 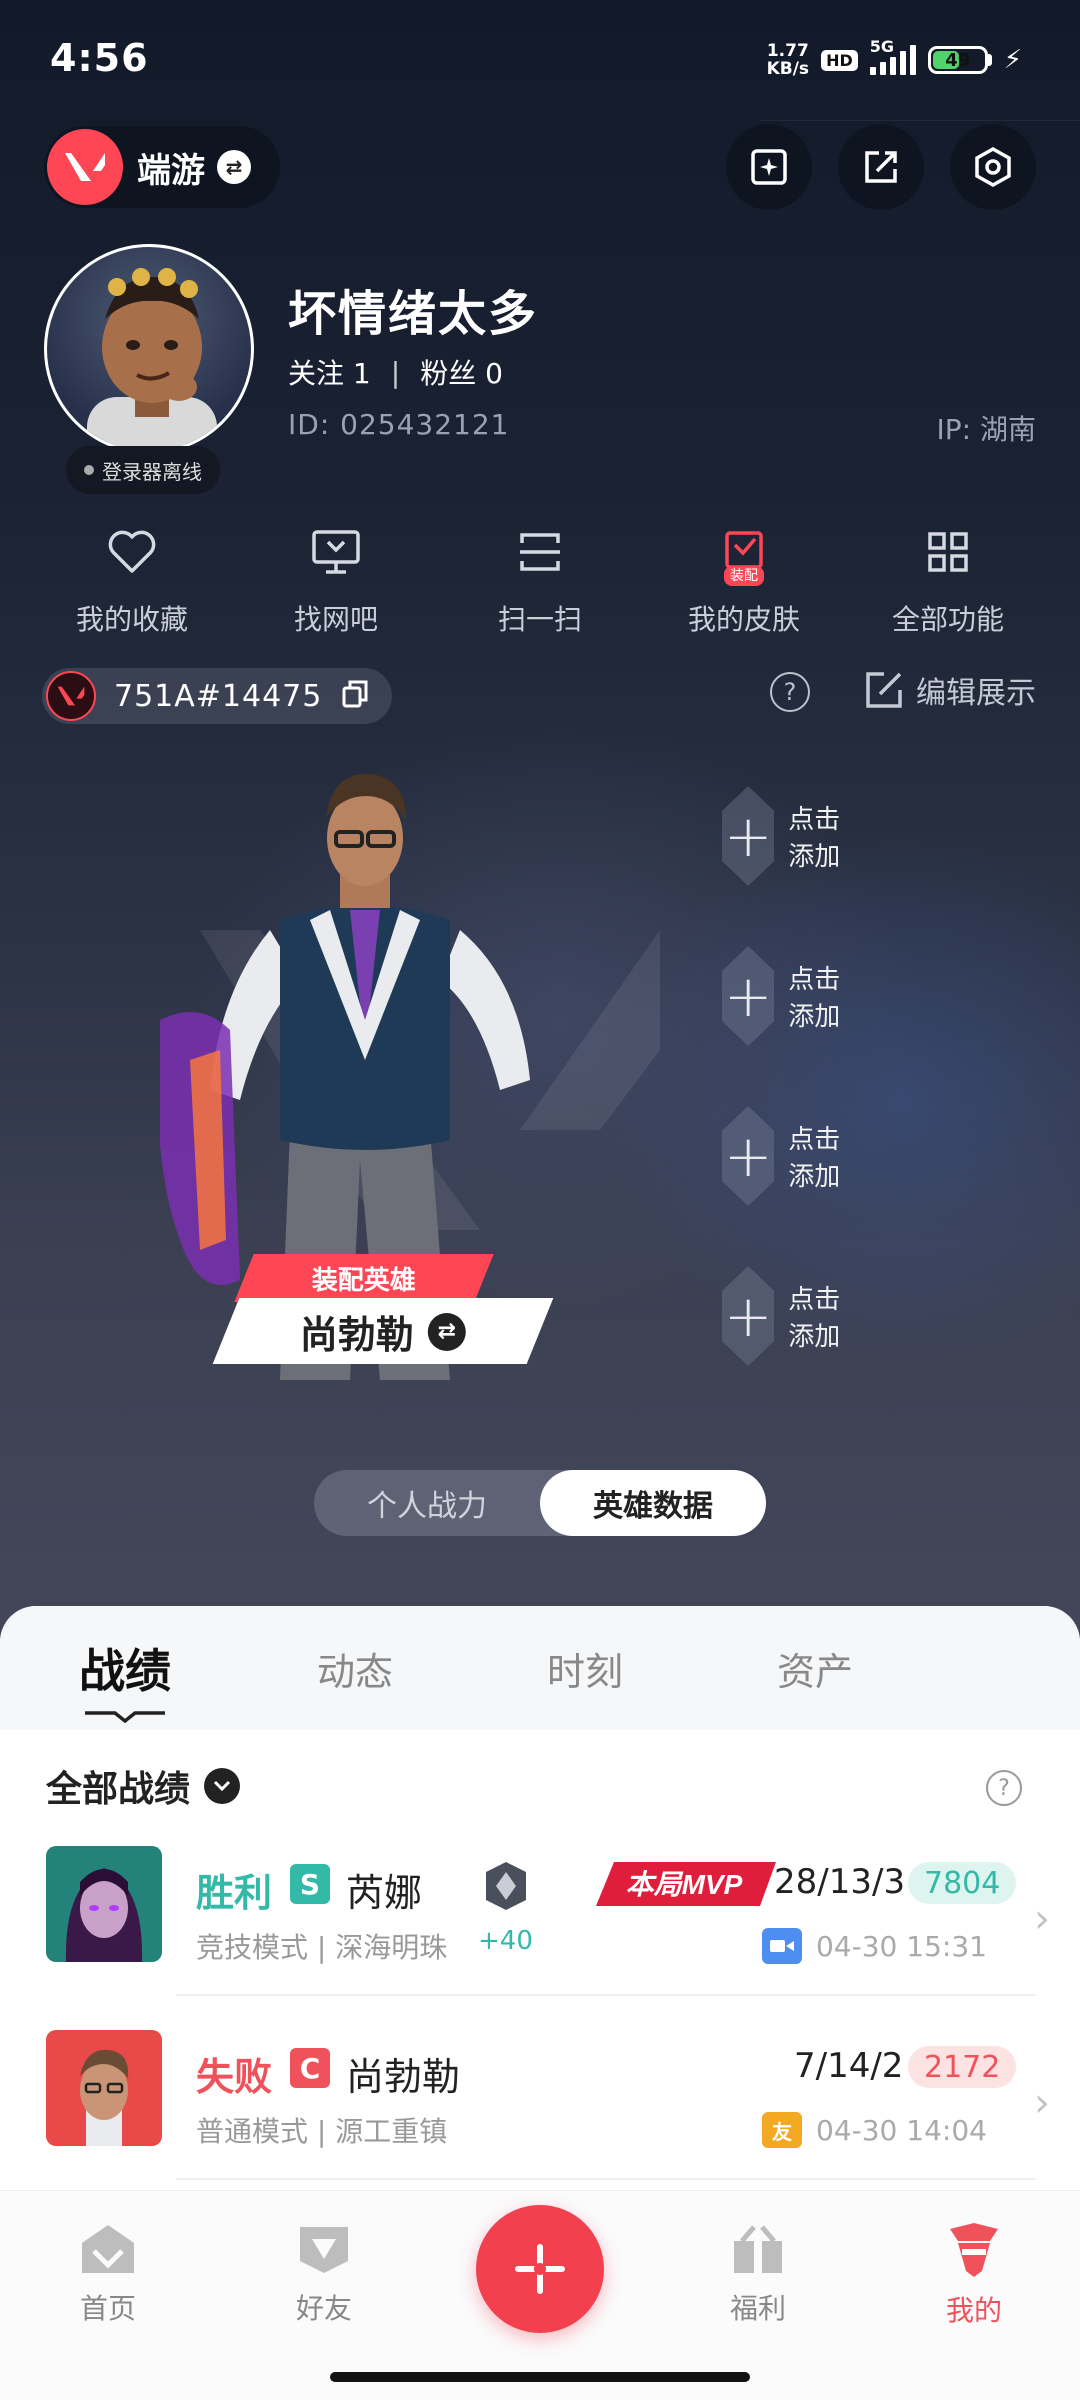 What do you see at coordinates (85, 167) in the screenshot?
I see `valorant-logo-icon` at bounding box center [85, 167].